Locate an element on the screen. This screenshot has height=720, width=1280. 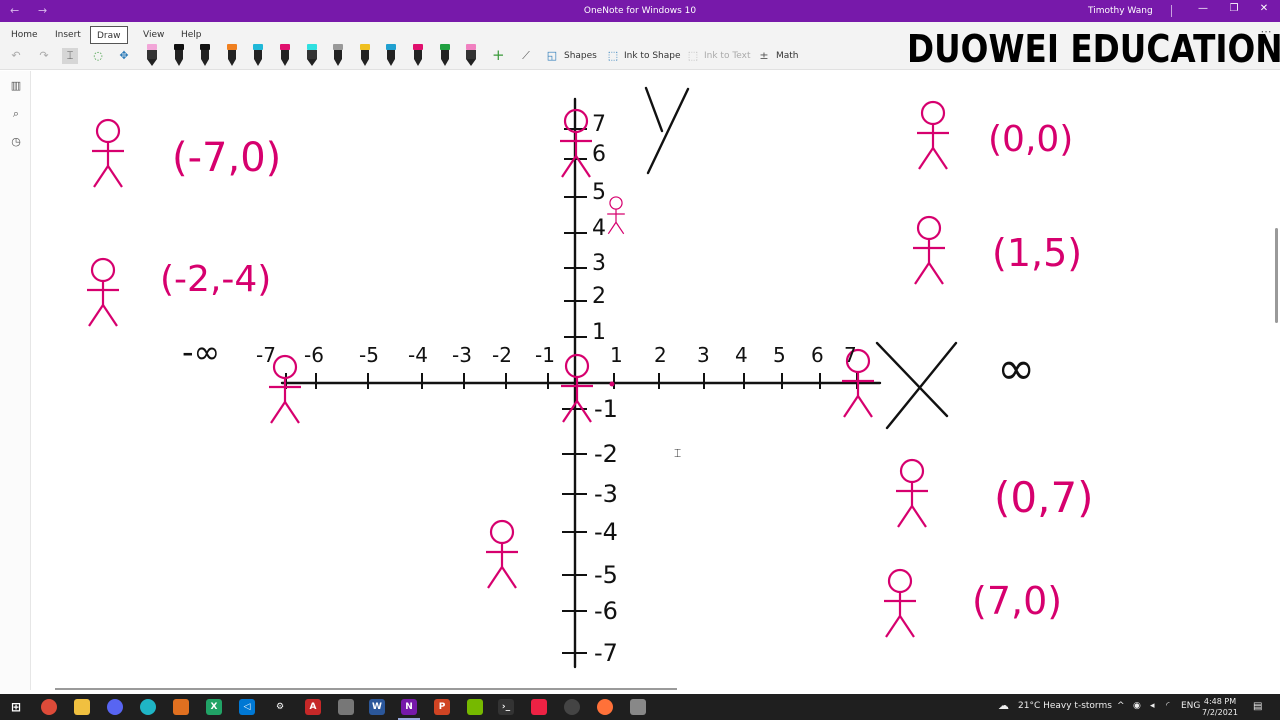
clock-time: 4:48 PM is located at coordinates (1220, 701).